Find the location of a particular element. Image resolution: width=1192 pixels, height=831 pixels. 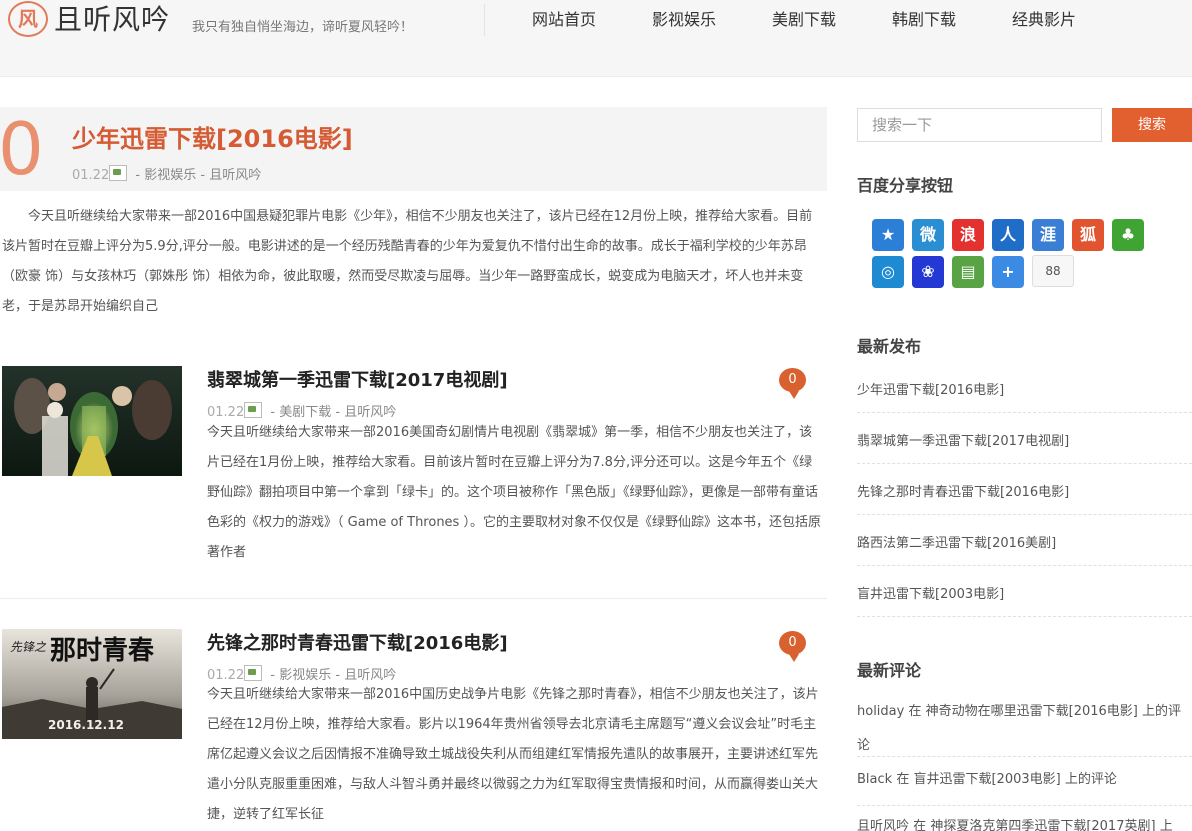

sina-weibo-icon: 浪 is located at coordinates (968, 235).